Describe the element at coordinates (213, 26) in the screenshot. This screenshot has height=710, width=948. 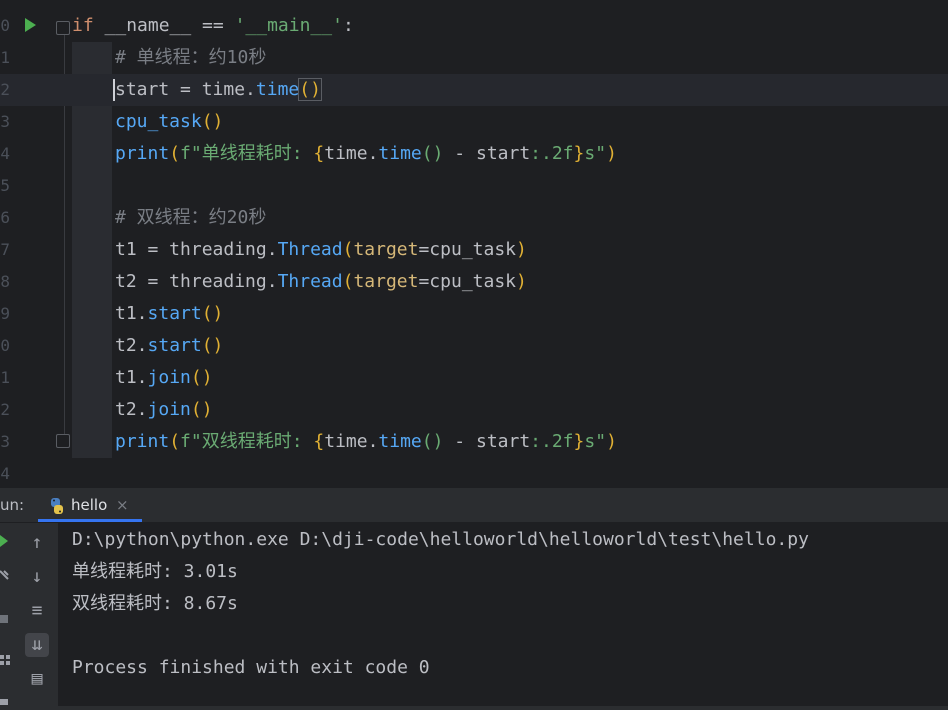
I see `code-text: if __name__ == '__main__':` at that location.